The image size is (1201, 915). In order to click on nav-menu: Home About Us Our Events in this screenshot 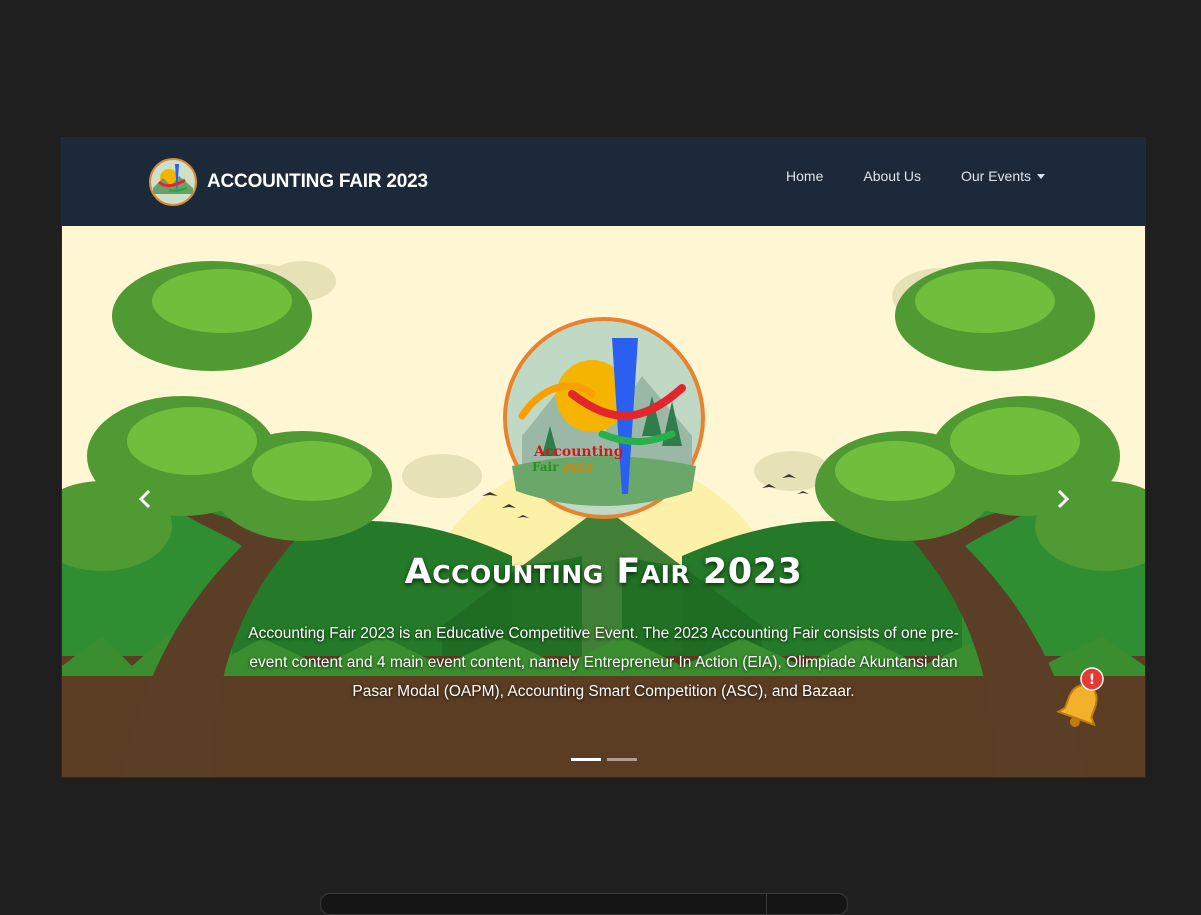, I will do `click(915, 176)`.